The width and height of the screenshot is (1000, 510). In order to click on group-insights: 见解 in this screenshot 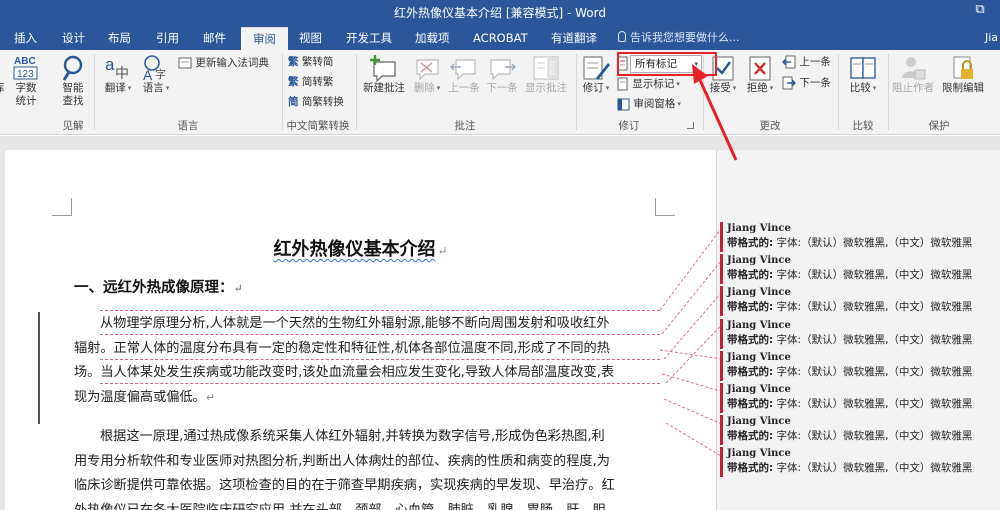, I will do `click(73, 126)`.